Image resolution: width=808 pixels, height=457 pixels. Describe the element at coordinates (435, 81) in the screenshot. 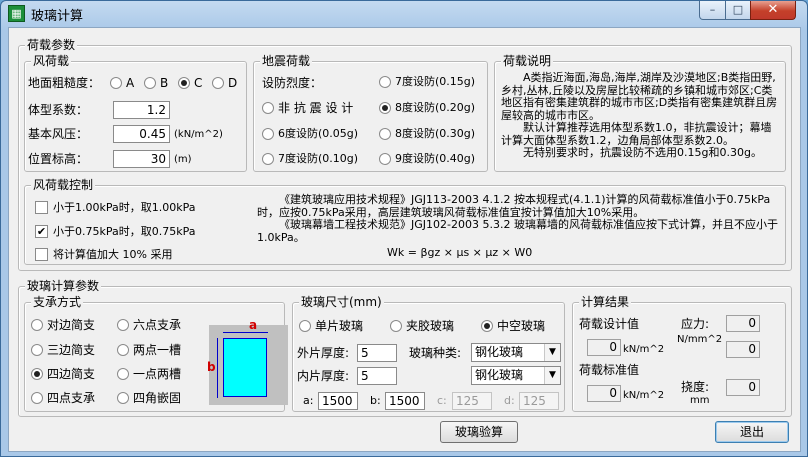

I see `seismic-option-7-015: 7度设防(0.15g)` at that location.